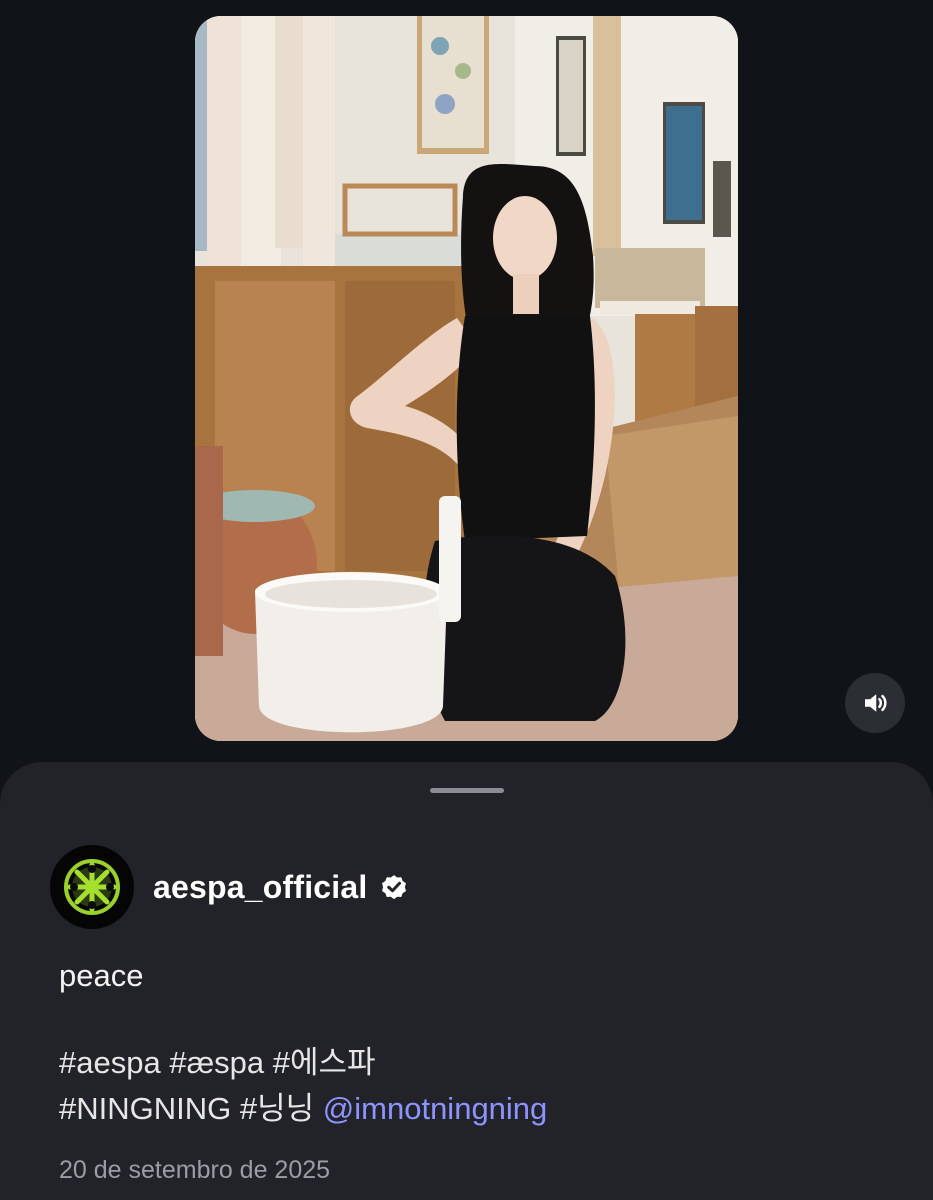 This screenshot has width=933, height=1200. I want to click on post-author: aespa_official, so click(229, 887).